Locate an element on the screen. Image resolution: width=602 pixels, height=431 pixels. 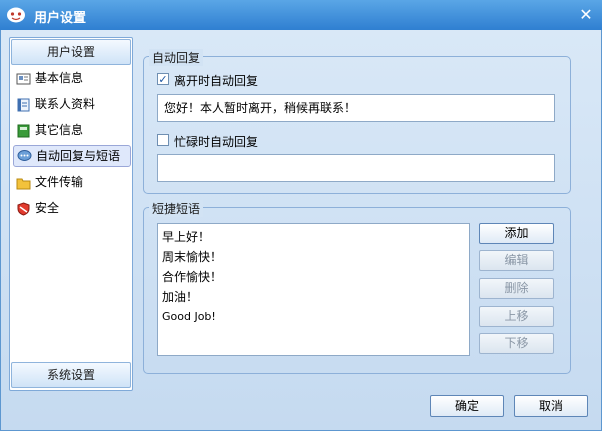
sidebar-item-basic-info: 基本信息 is located at coordinates (72, 78).